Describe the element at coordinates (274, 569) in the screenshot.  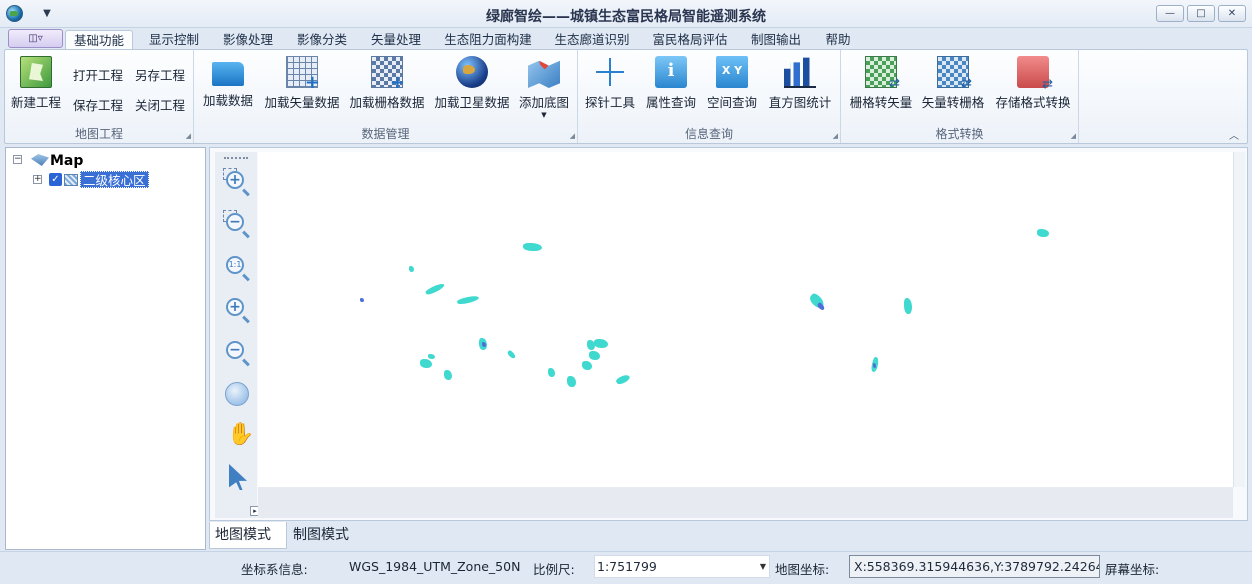
I see `crs-label: 坐标系信息:` at that location.